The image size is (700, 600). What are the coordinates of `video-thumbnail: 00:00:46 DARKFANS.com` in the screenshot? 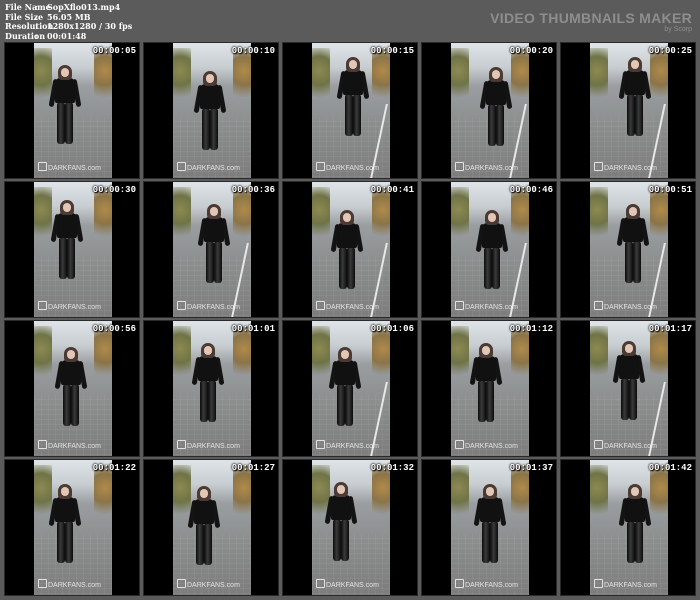 It's located at (489, 249).